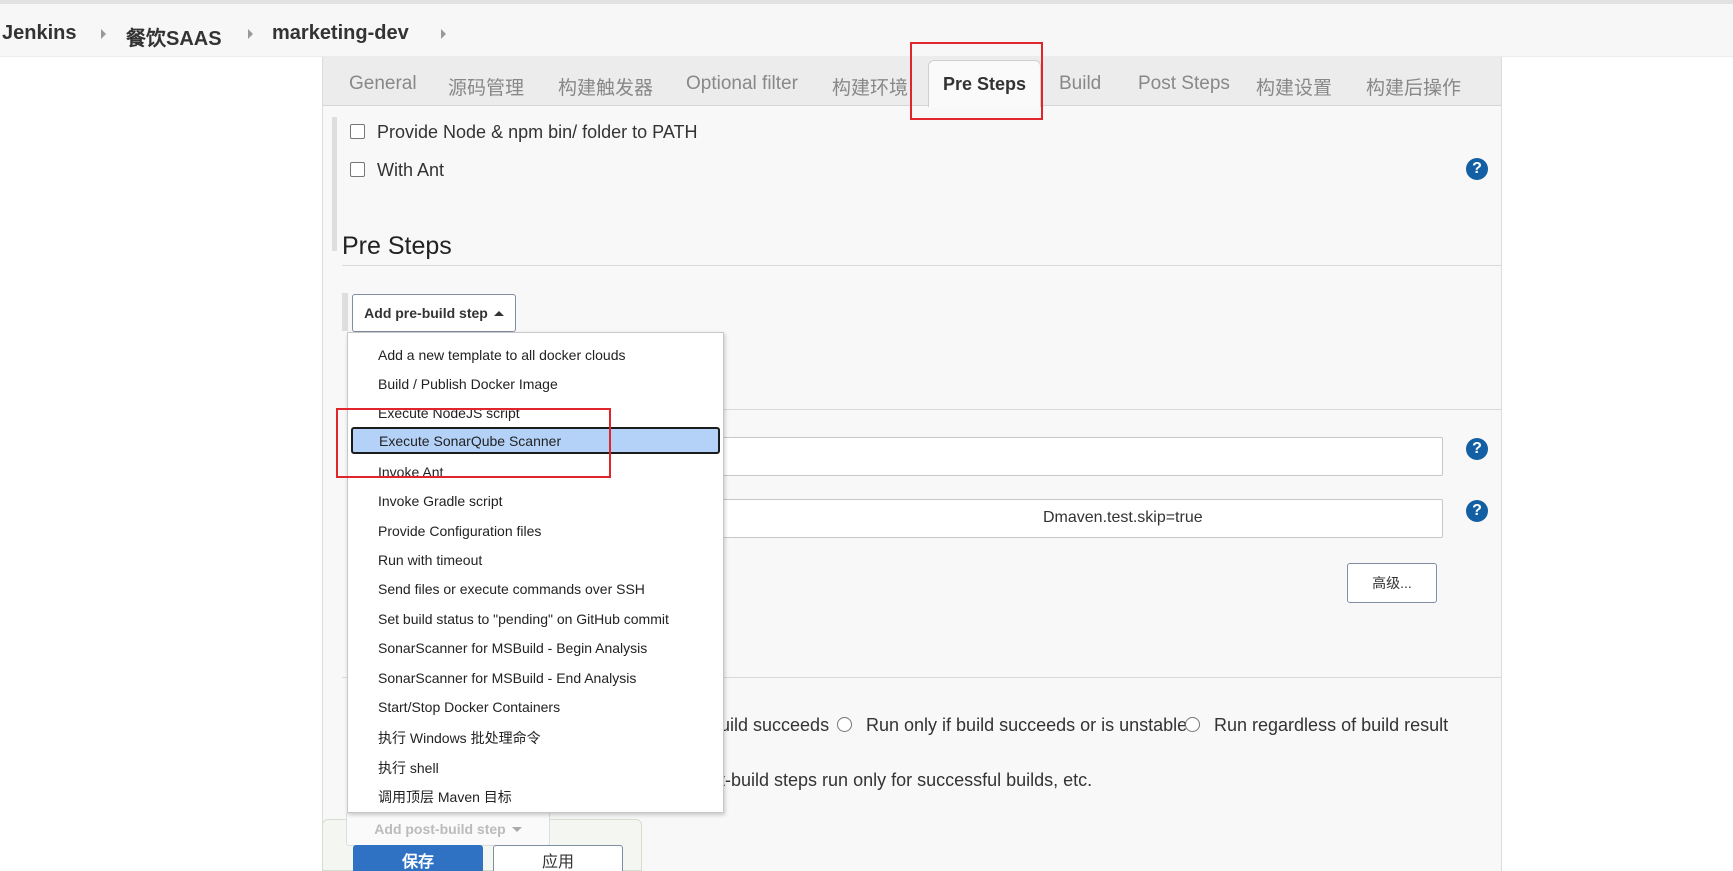  What do you see at coordinates (870, 86) in the screenshot?
I see `tab-build-env: 构建环境` at bounding box center [870, 86].